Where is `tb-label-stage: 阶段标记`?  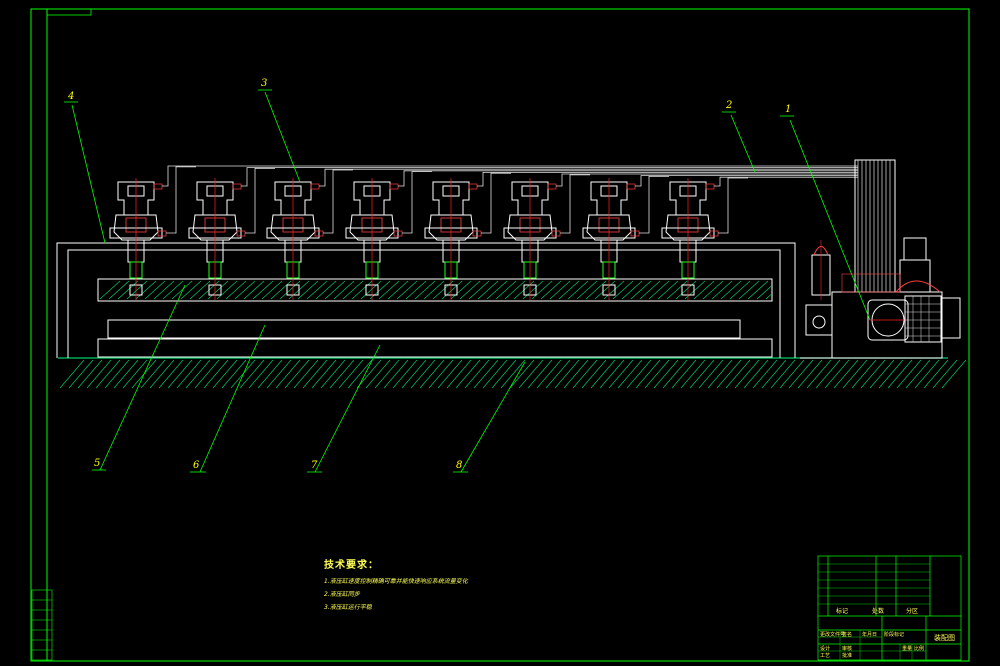 tb-label-stage: 阶段标记 is located at coordinates (894, 635).